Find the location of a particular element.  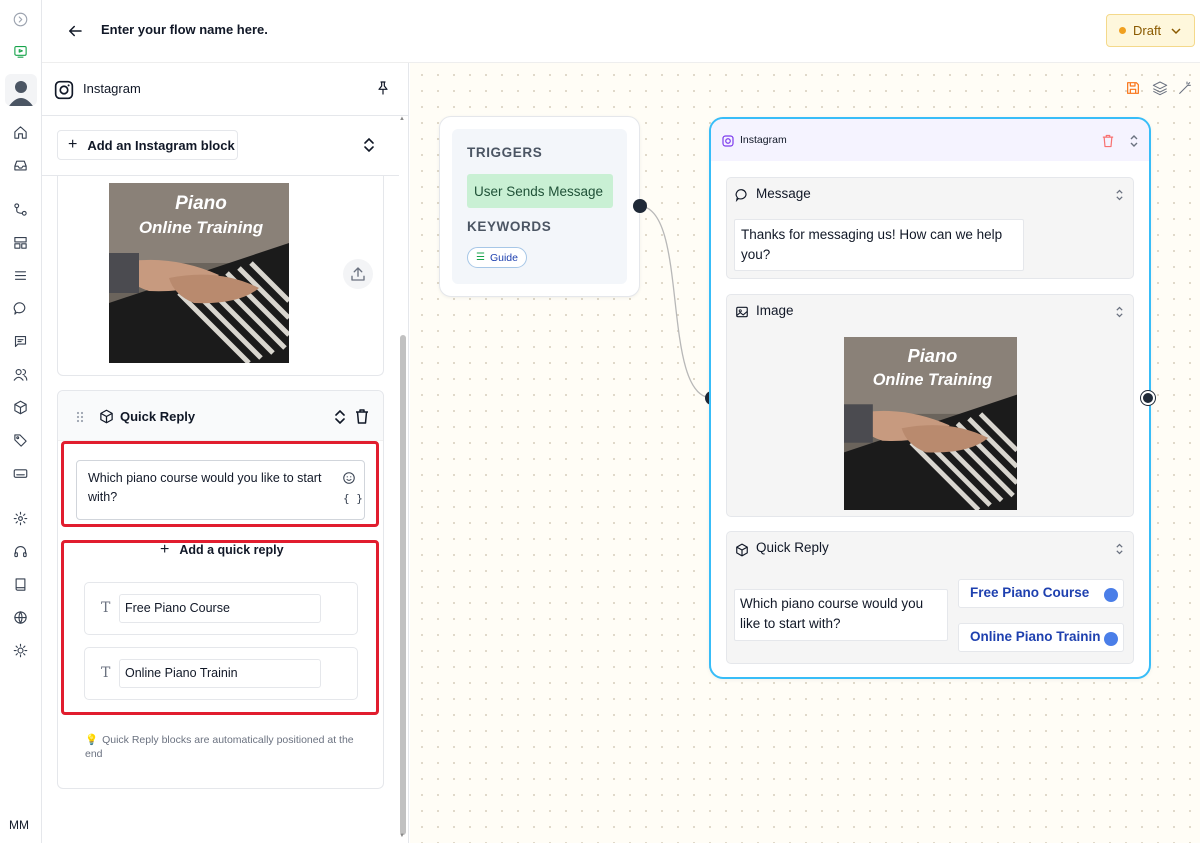

emoji-icon is located at coordinates (349, 478).